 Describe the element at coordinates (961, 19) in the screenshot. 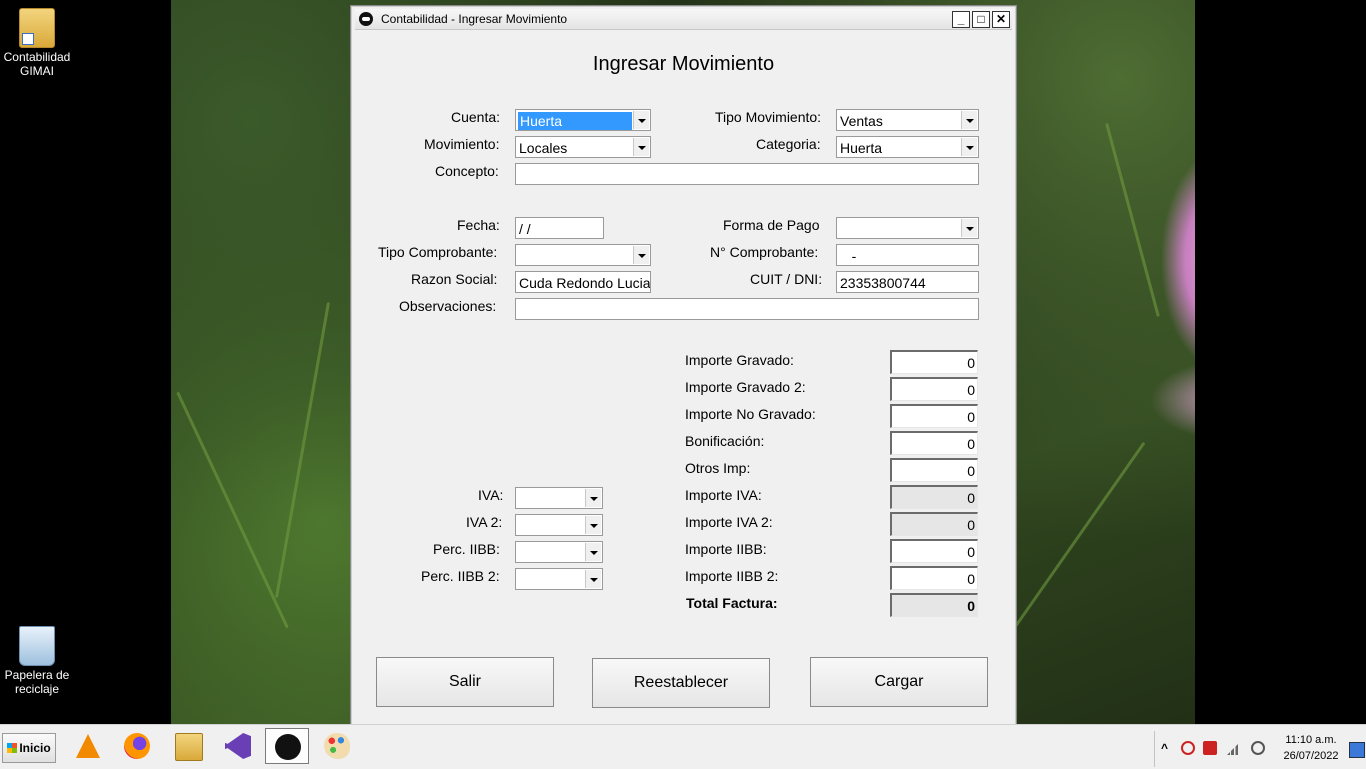

I see `minimize-button: _` at that location.